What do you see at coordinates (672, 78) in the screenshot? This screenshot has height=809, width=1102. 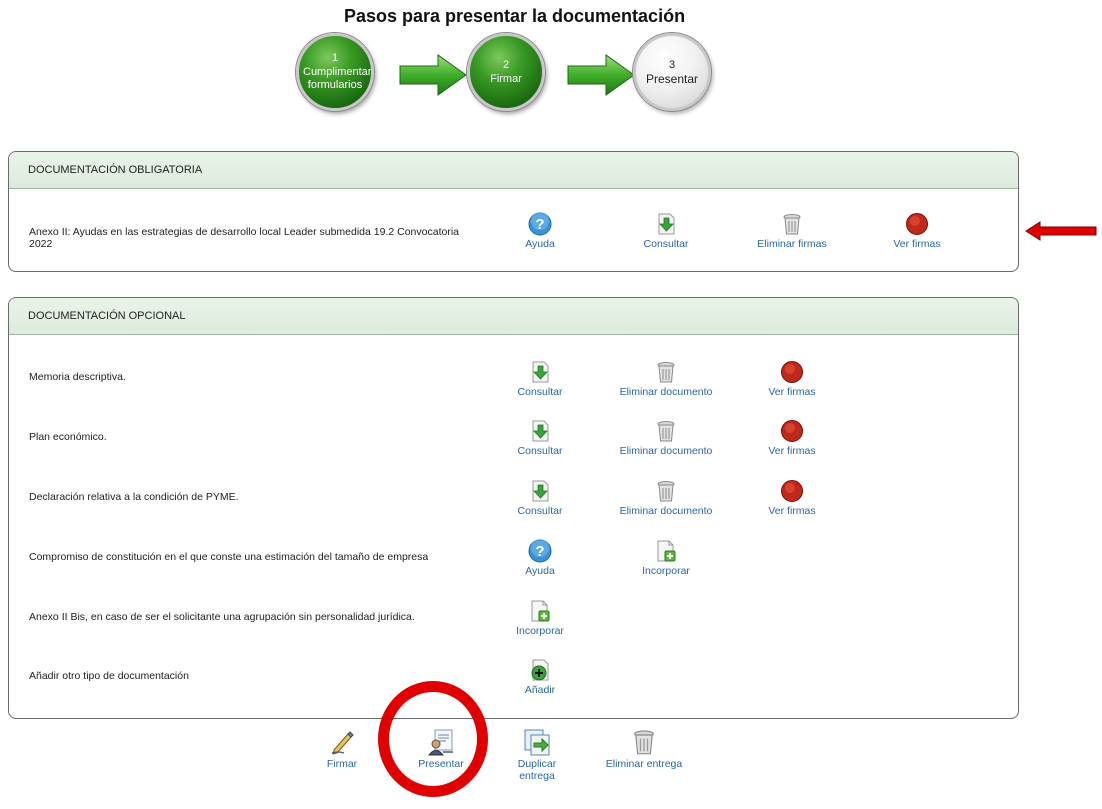 I see `step-3-label: Presentar` at bounding box center [672, 78].